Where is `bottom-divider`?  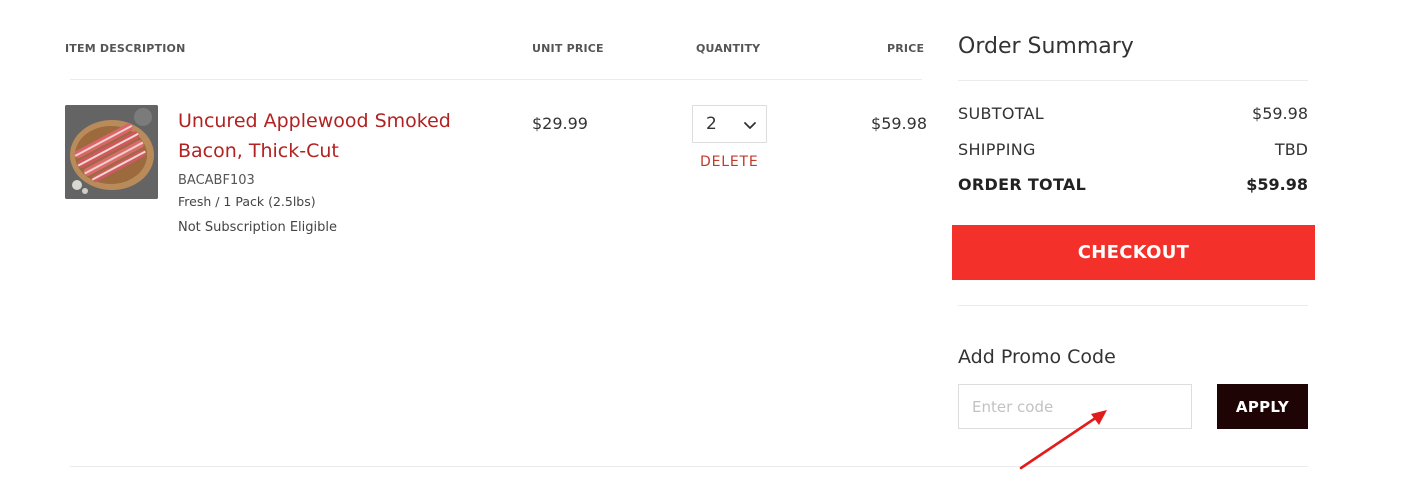 bottom-divider is located at coordinates (689, 466).